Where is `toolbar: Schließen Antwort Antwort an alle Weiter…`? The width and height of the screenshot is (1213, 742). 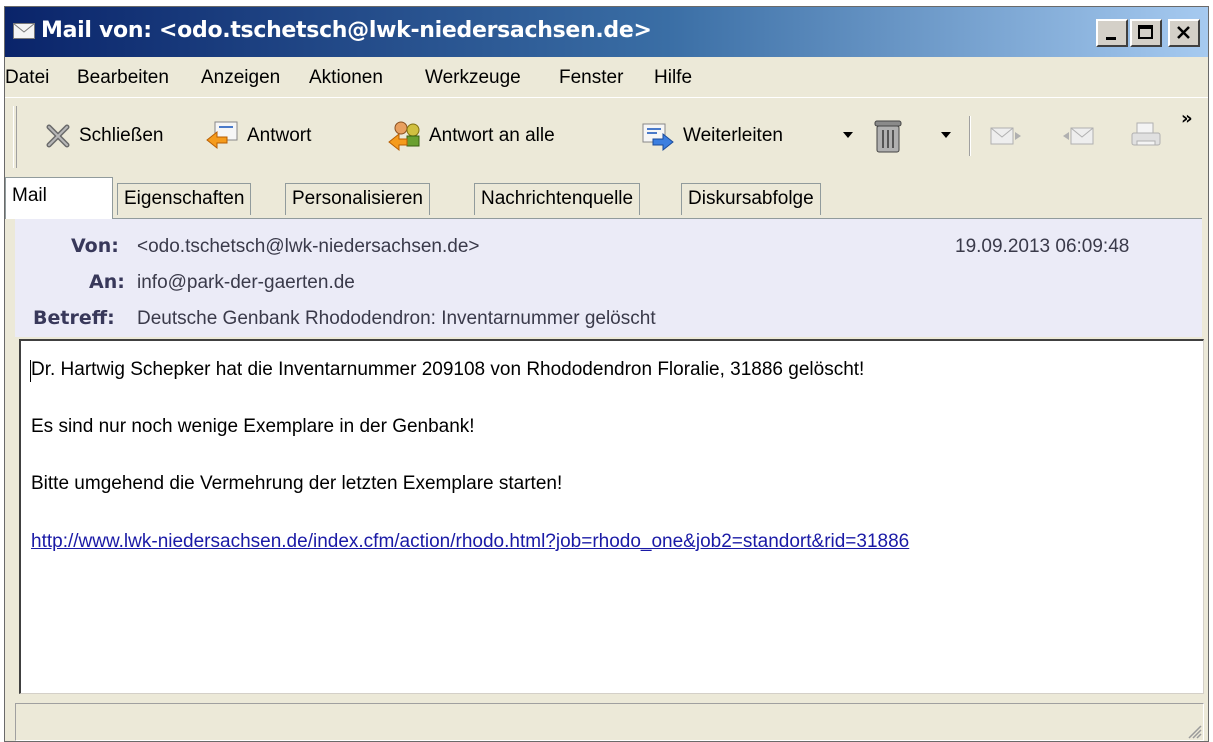
toolbar: Schließen Antwort Antwort an alle Weiter… is located at coordinates (606, 137).